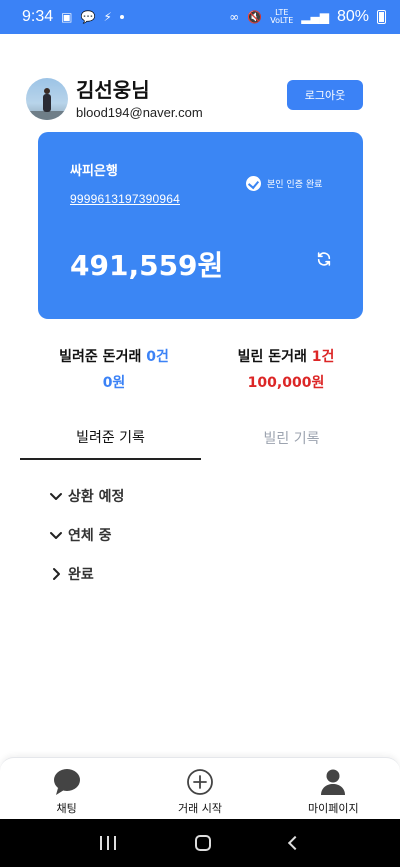 This screenshot has height=867, width=400. I want to click on link-icon: ∞, so click(234, 17).